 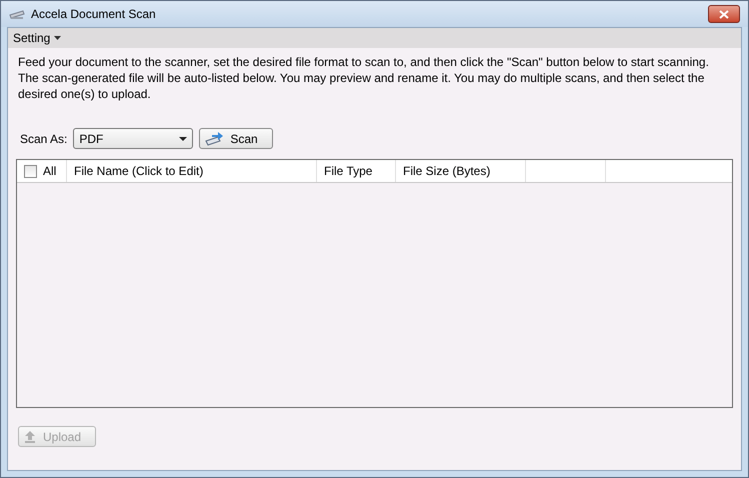 I want to click on scan-button: Scan, so click(x=236, y=138).